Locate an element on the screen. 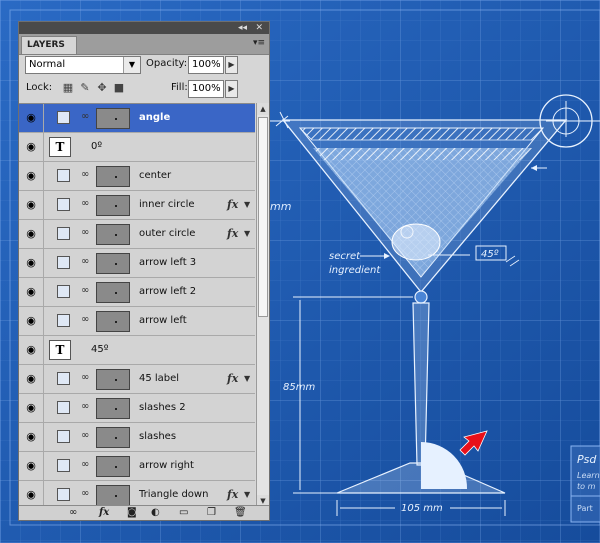 This screenshot has height=543, width=600. lock-transparent-icon: ▦ is located at coordinates (68, 88).